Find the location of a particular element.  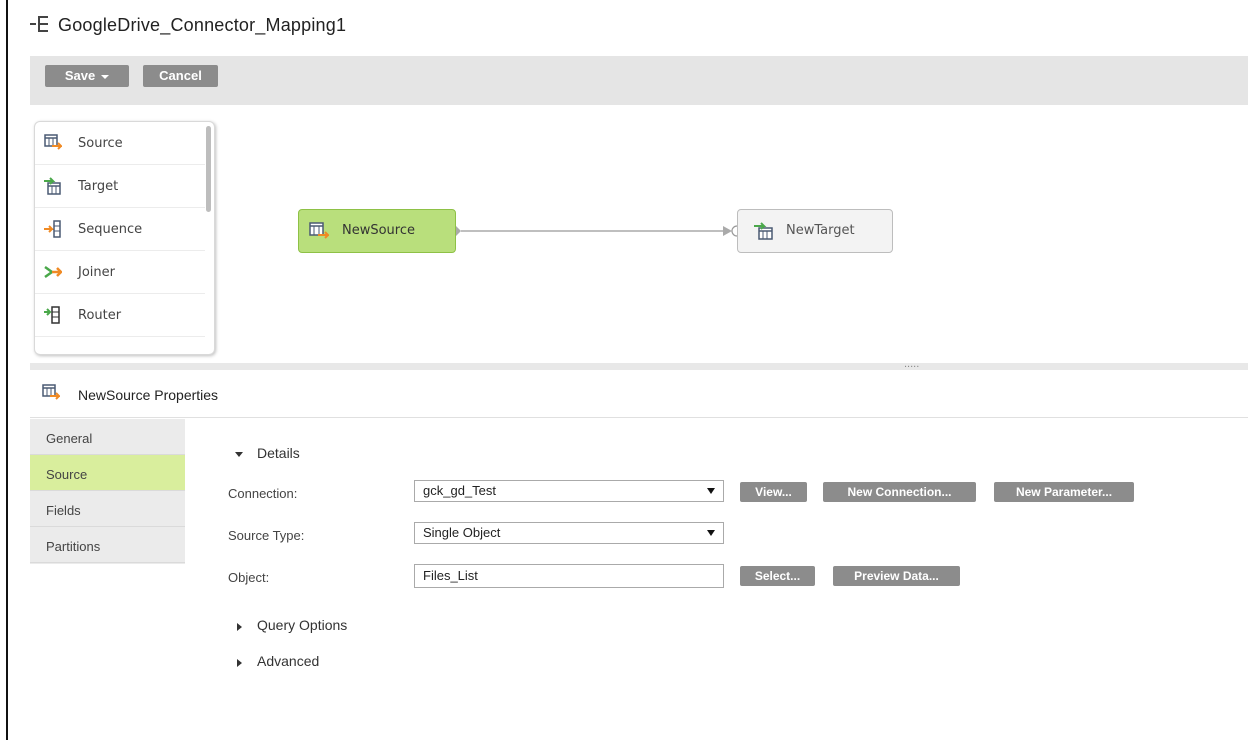

save-button-label: Save is located at coordinates (80, 75).